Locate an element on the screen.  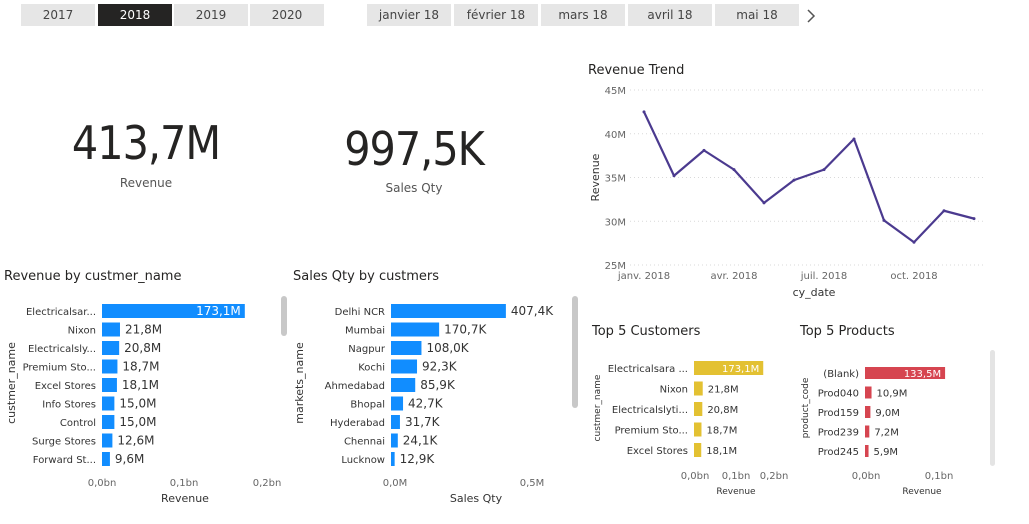
category-label: Control is located at coordinates (78, 423).